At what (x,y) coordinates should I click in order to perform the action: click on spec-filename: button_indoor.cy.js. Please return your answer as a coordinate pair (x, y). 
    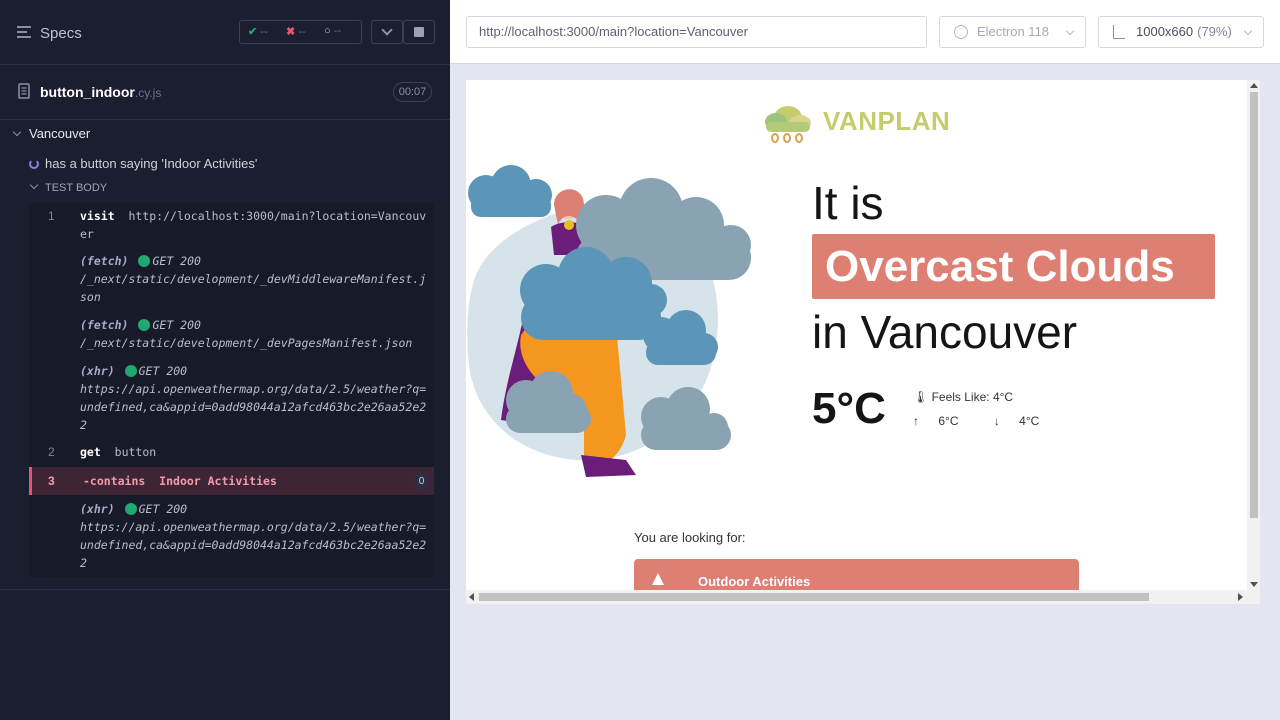
    Looking at the image, I should click on (100, 92).